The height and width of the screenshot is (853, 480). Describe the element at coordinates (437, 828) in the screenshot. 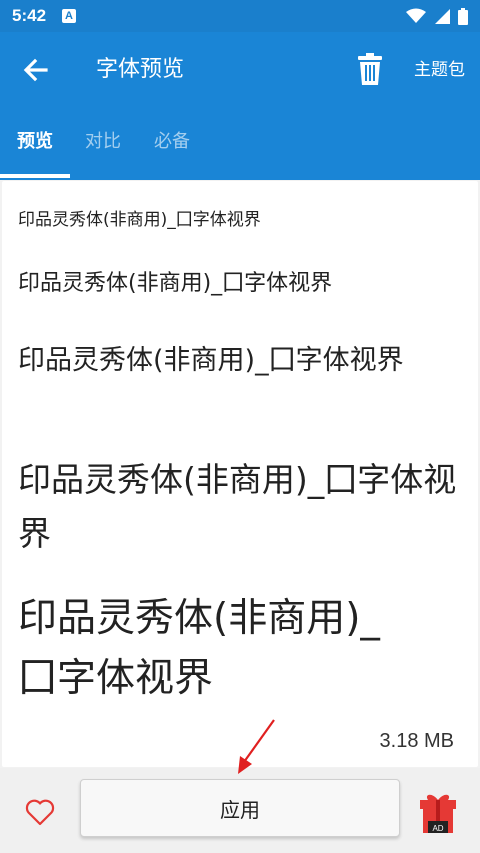

I see `gift-ad-label: AD` at that location.